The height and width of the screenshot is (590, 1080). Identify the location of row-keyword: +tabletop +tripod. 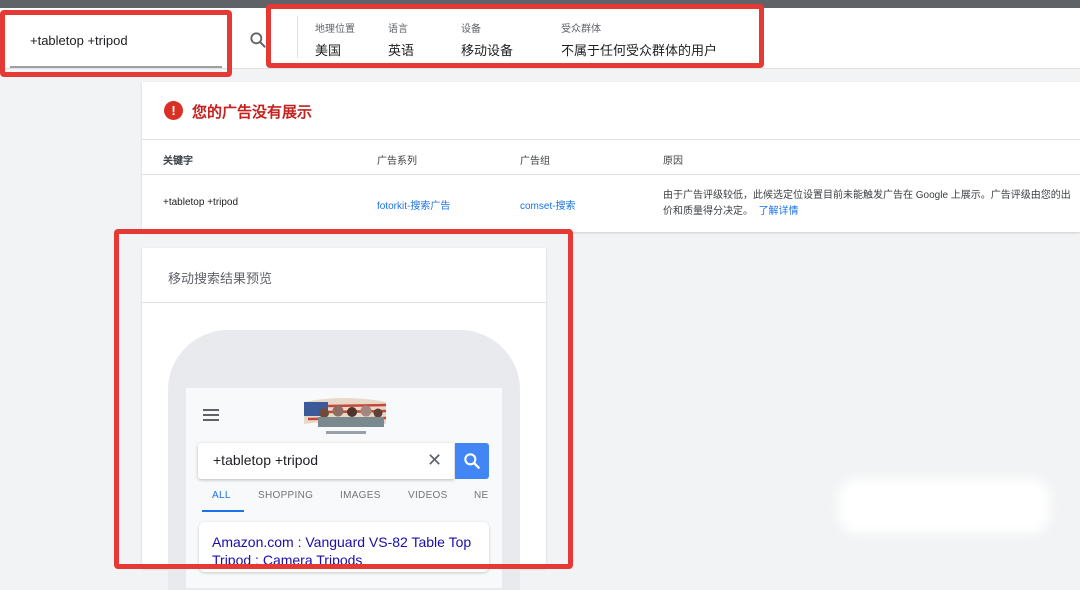
(201, 202).